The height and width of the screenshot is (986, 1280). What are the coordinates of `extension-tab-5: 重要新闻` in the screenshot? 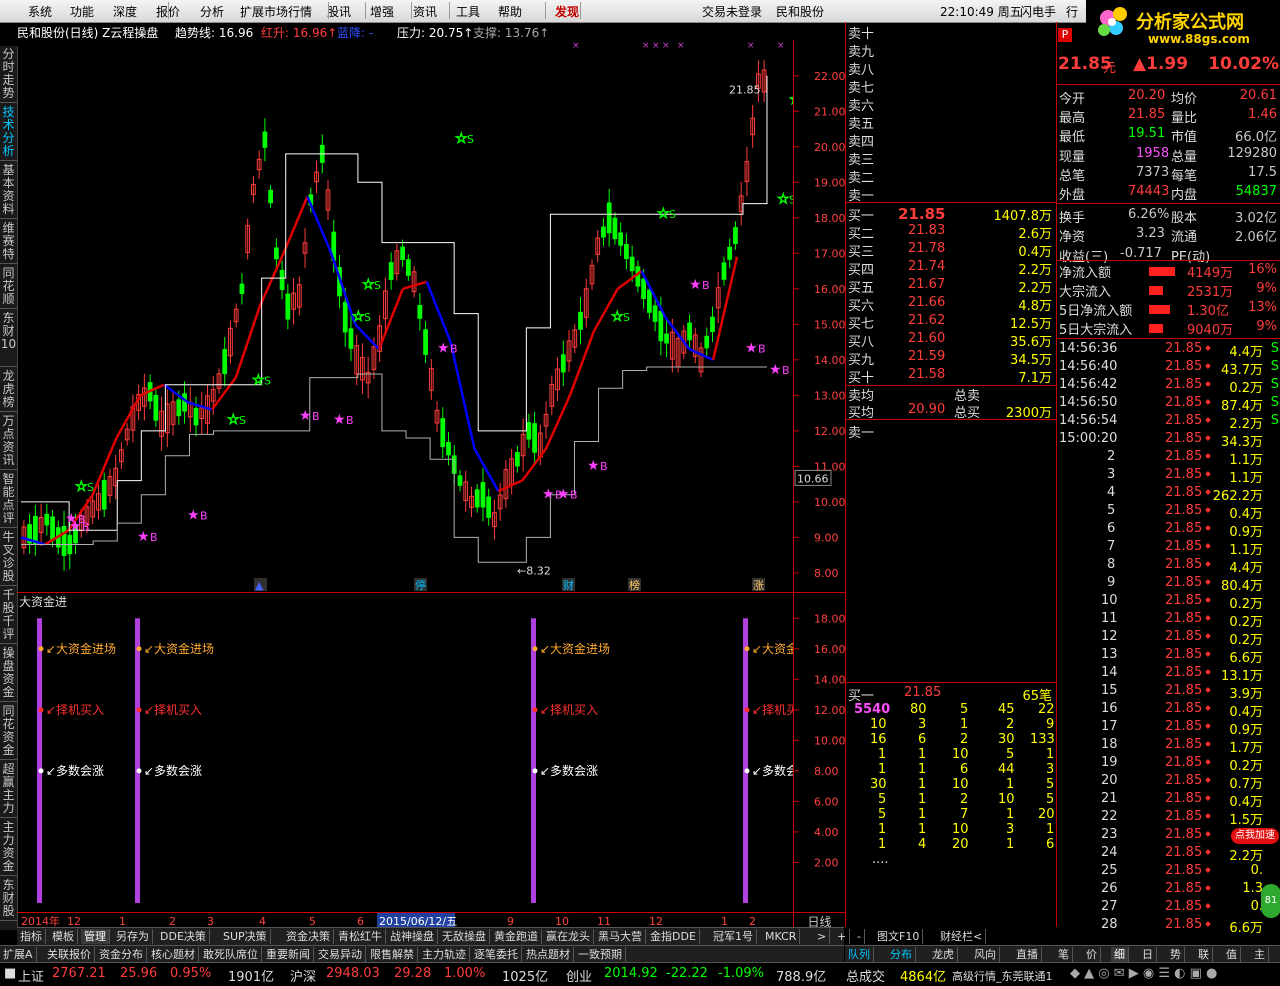 It's located at (288, 954).